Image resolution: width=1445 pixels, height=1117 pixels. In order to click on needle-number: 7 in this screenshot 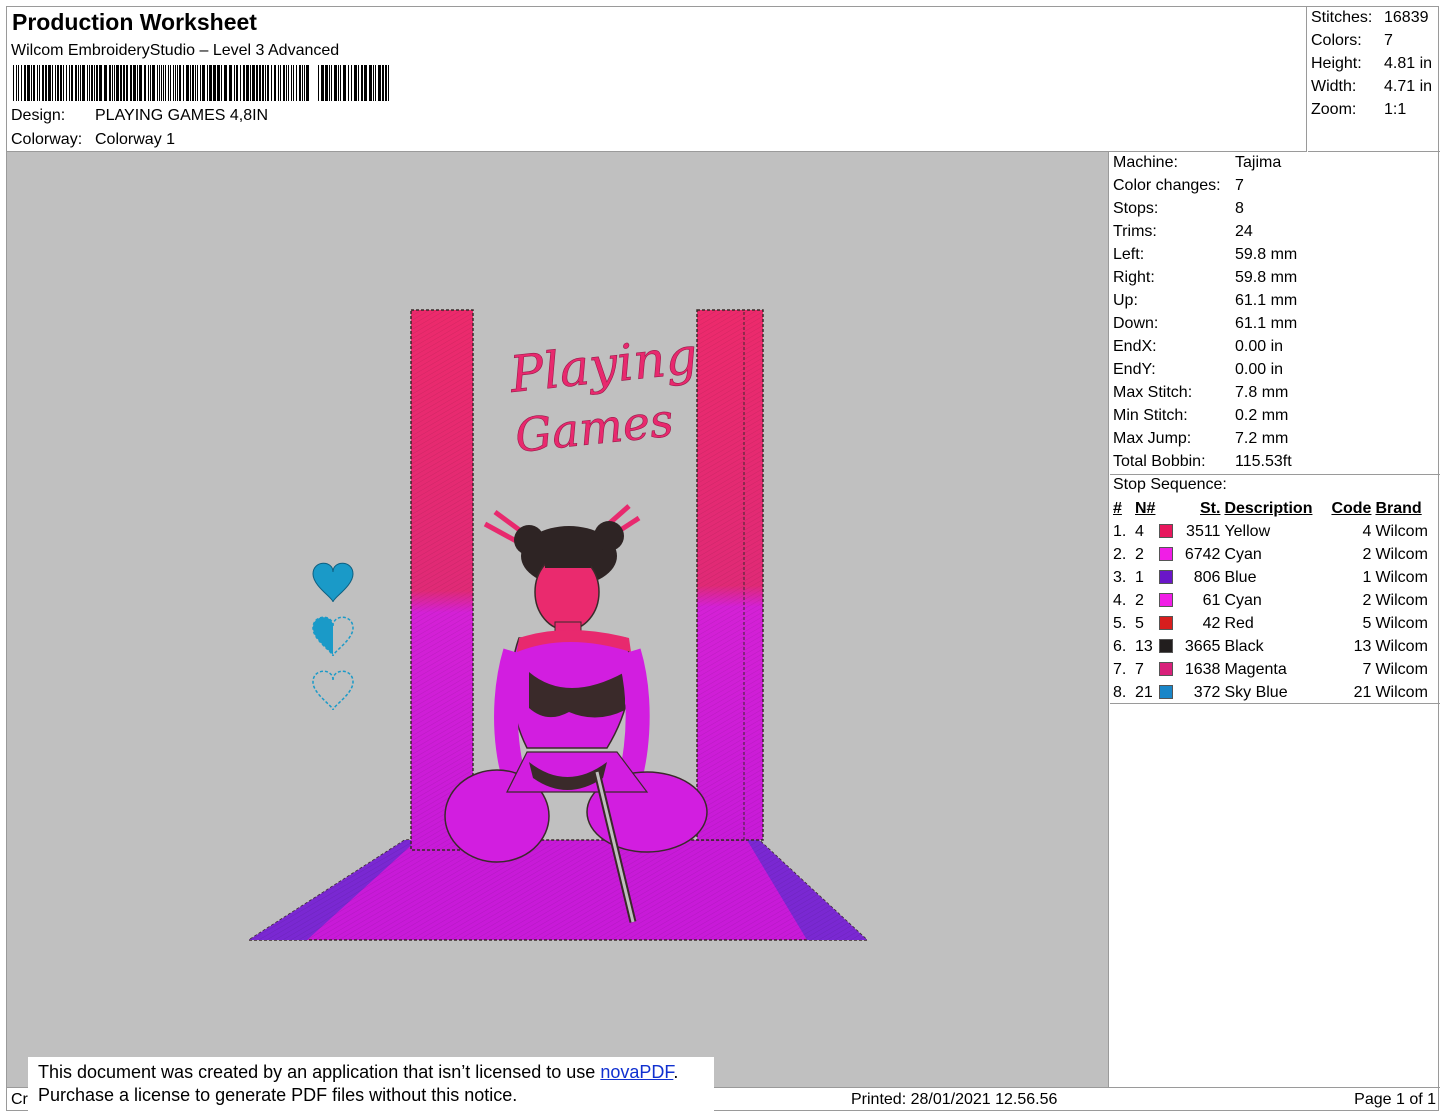, I will do `click(1139, 669)`.